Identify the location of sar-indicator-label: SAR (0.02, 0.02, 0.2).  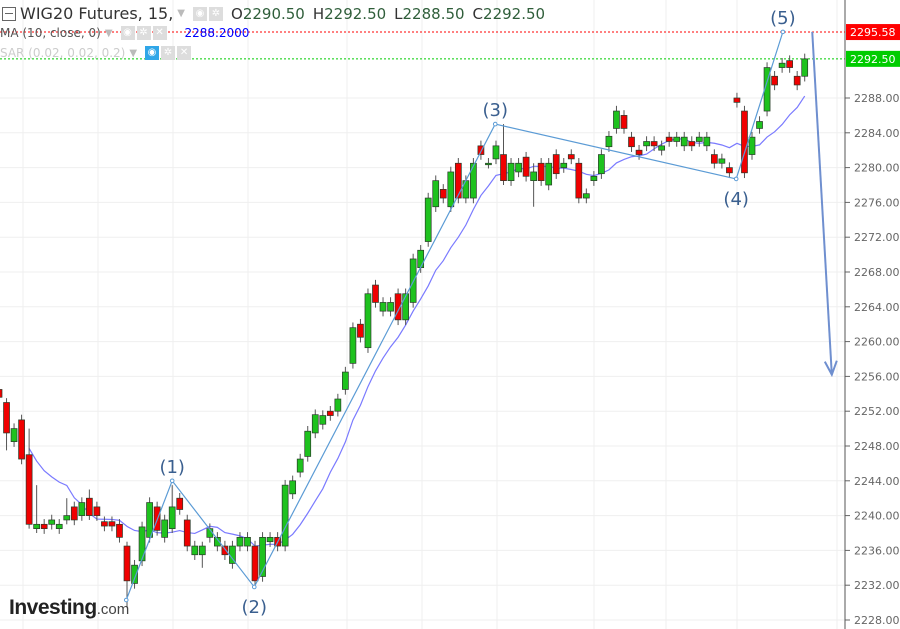
(62, 53).